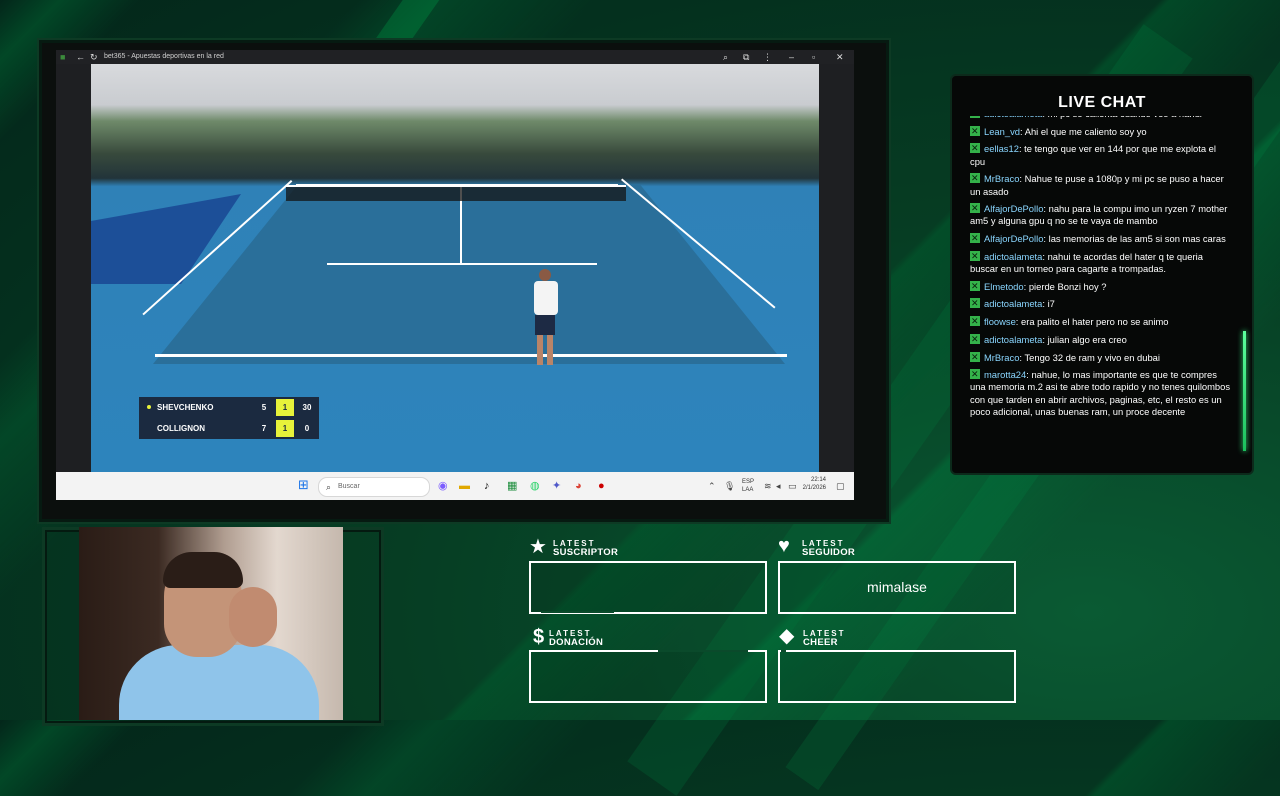 The height and width of the screenshot is (796, 1280). I want to click on chat-username: marotta24, so click(1005, 374).